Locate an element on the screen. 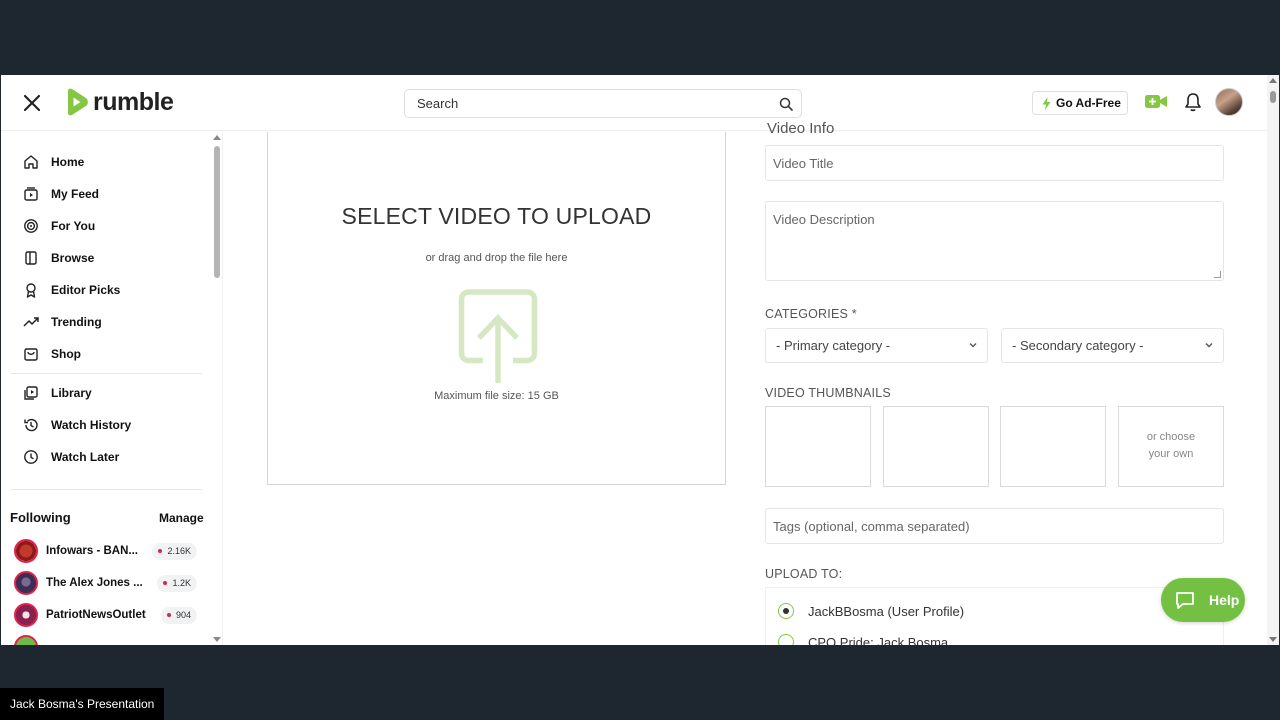 The image size is (1280, 720). sidebar-item-label: My Feed is located at coordinates (75, 194).